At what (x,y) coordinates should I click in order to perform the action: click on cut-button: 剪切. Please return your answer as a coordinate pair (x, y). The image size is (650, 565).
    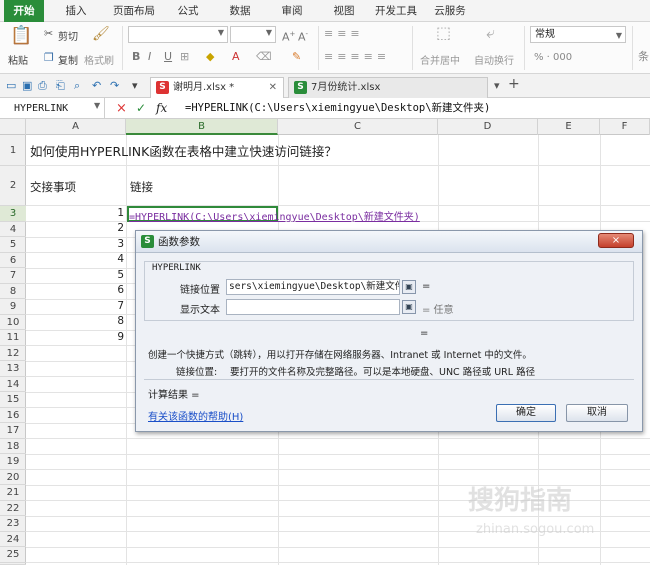
    Looking at the image, I should click on (68, 35).